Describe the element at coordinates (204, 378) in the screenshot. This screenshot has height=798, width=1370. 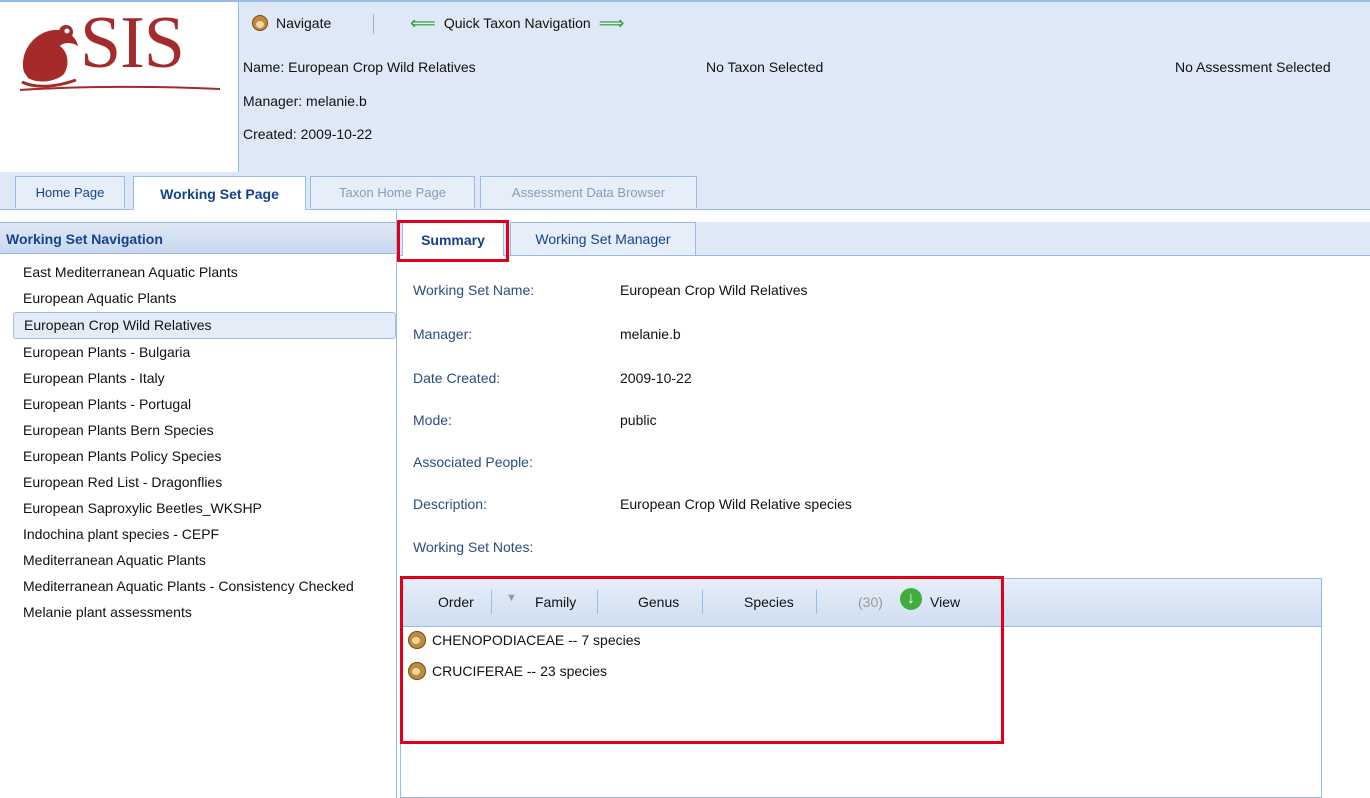
I see `list-item: European Plants - Italy` at that location.